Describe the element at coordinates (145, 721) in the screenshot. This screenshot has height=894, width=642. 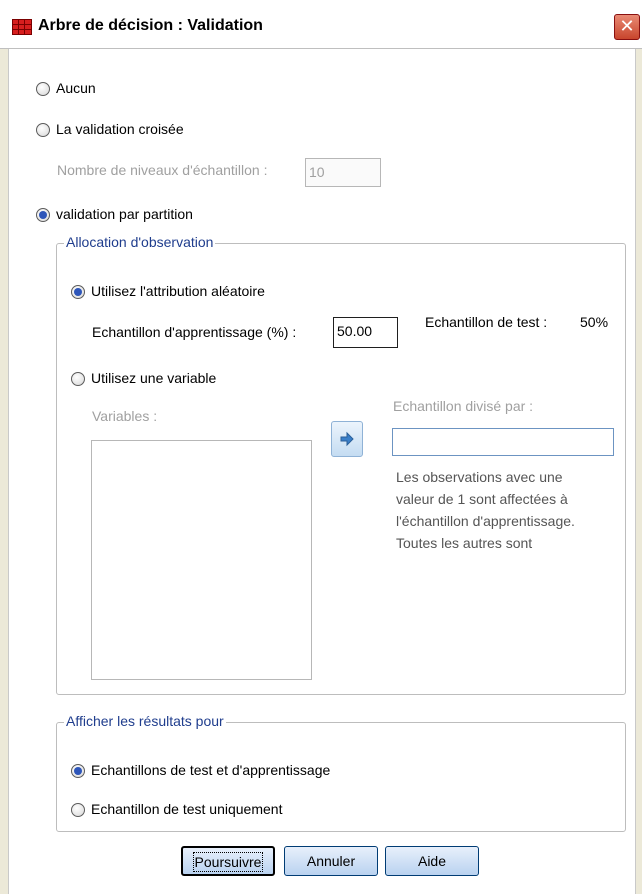
I see `display-results-legend: Afficher les résultats pour` at that location.